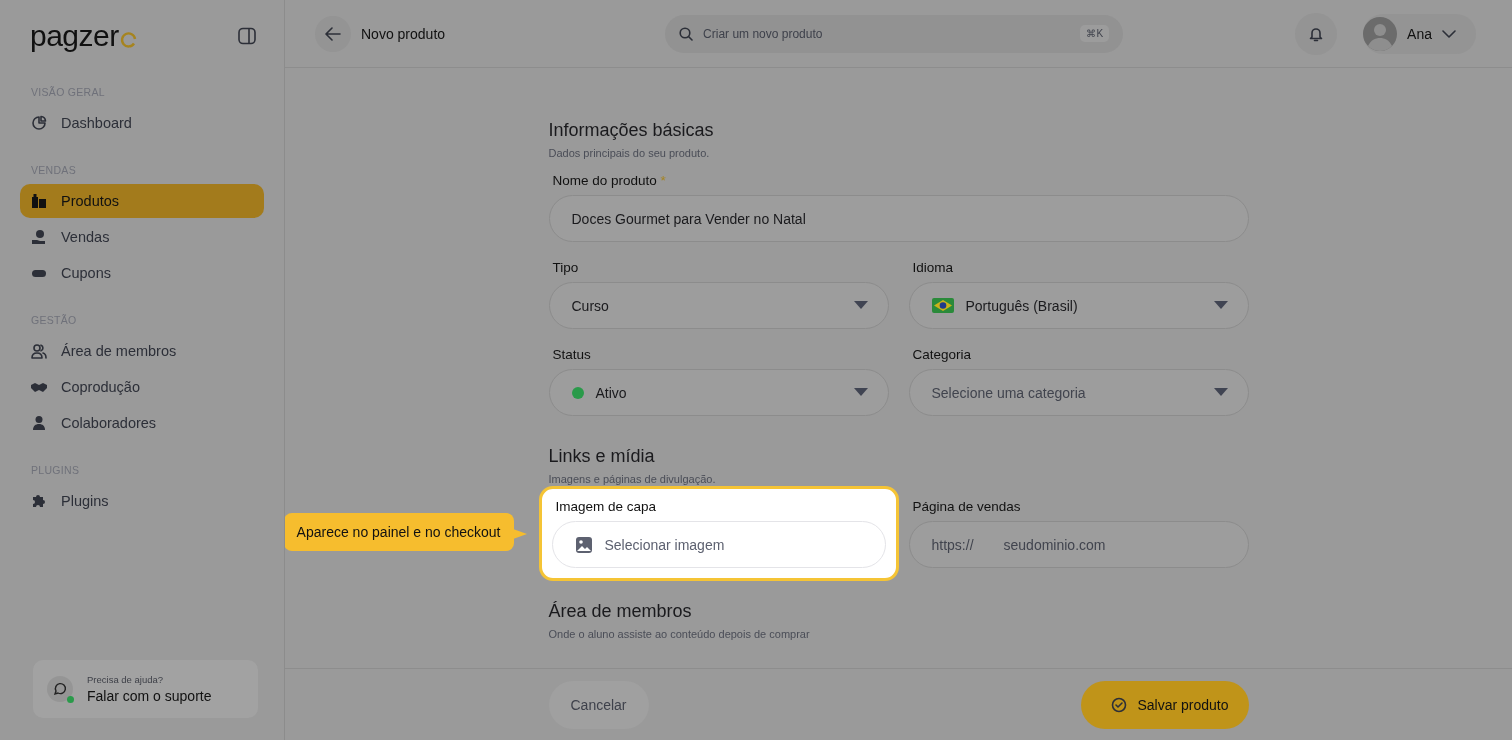 The height and width of the screenshot is (740, 1512). Describe the element at coordinates (142, 123) in the screenshot. I see `sidebar-item: Dashboard` at that location.